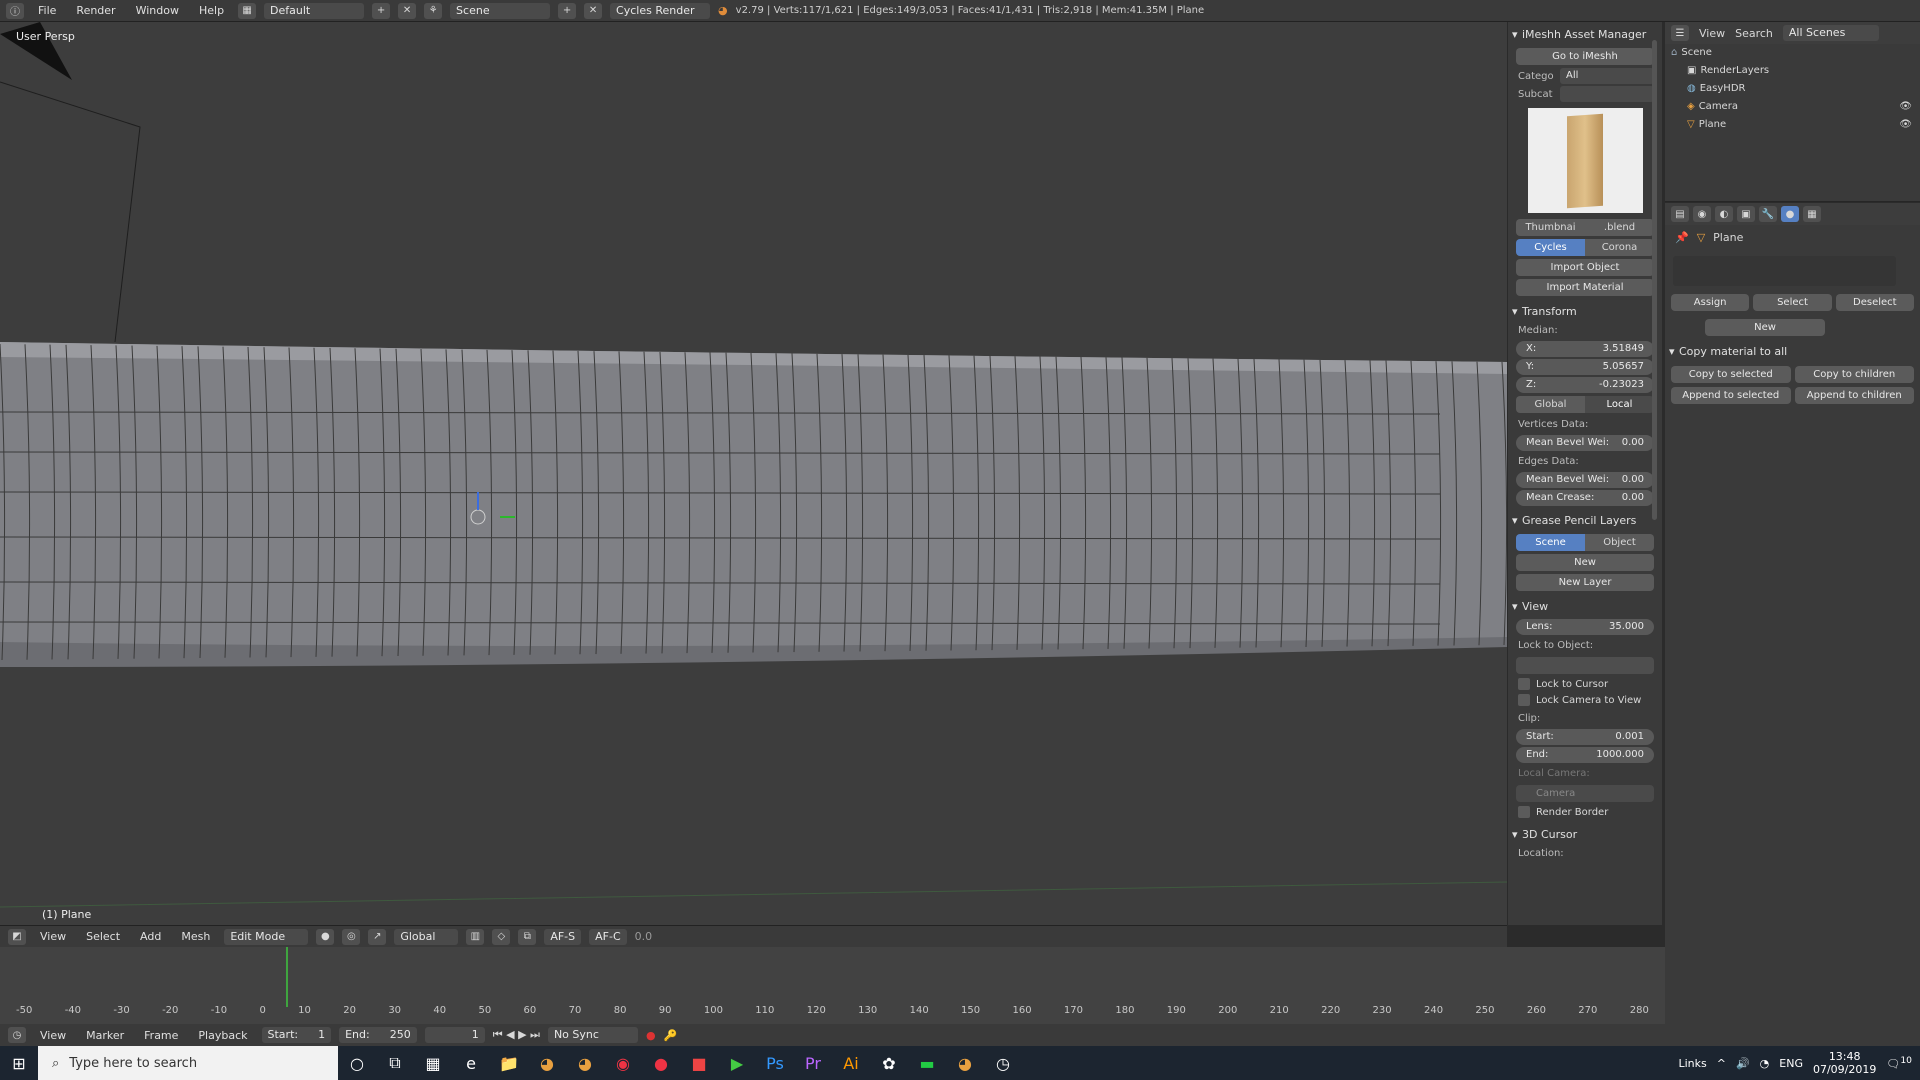  I want to click on current-frame-field: 1, so click(454, 1035).